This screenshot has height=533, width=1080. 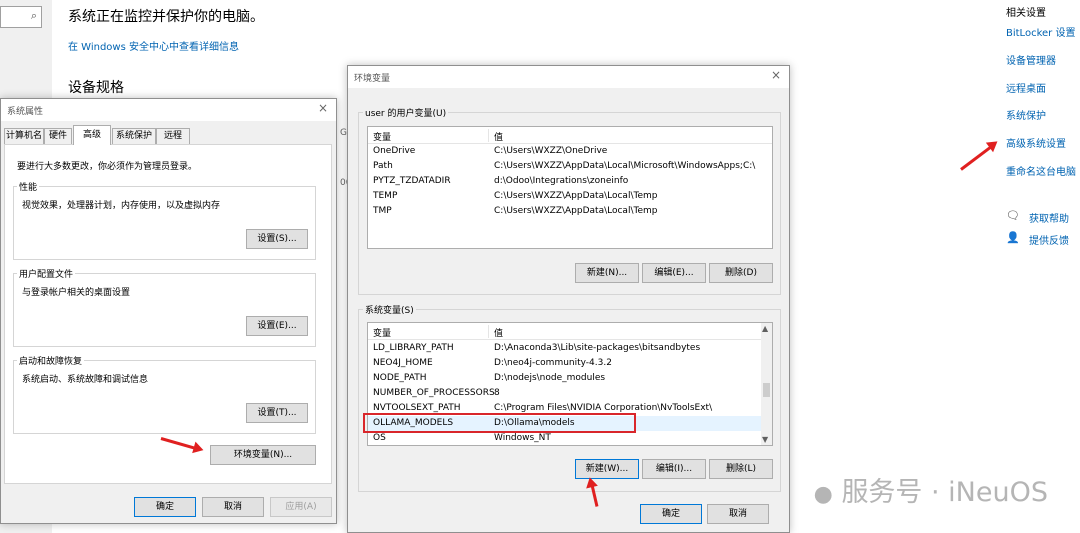 What do you see at coordinates (434, 393) in the screenshot?
I see `var-name: NUMBER_OF_PROCESSORS` at bounding box center [434, 393].